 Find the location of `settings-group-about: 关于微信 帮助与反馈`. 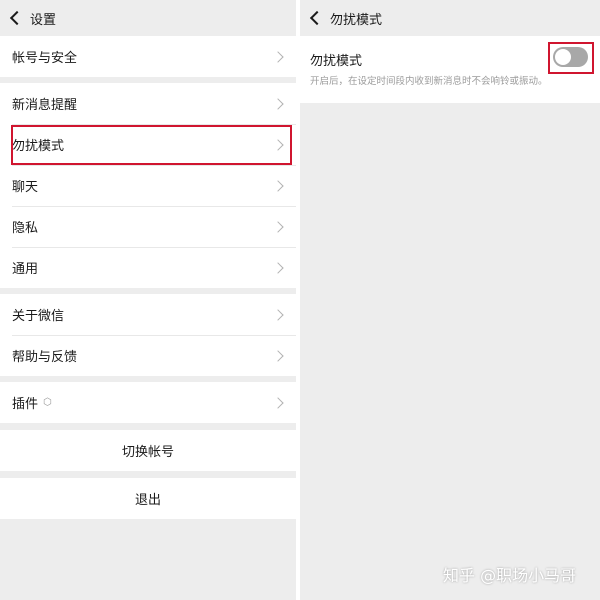

settings-group-about: 关于微信 帮助与反馈 is located at coordinates (148, 335).